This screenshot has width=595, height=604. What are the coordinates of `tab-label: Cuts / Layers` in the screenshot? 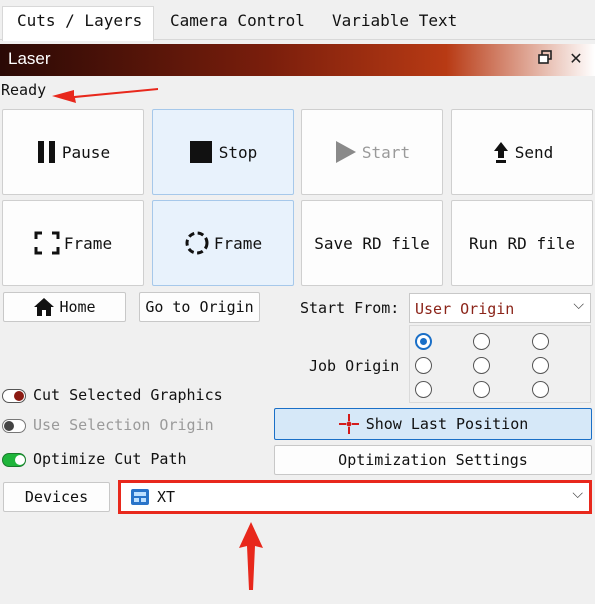 It's located at (80, 20).